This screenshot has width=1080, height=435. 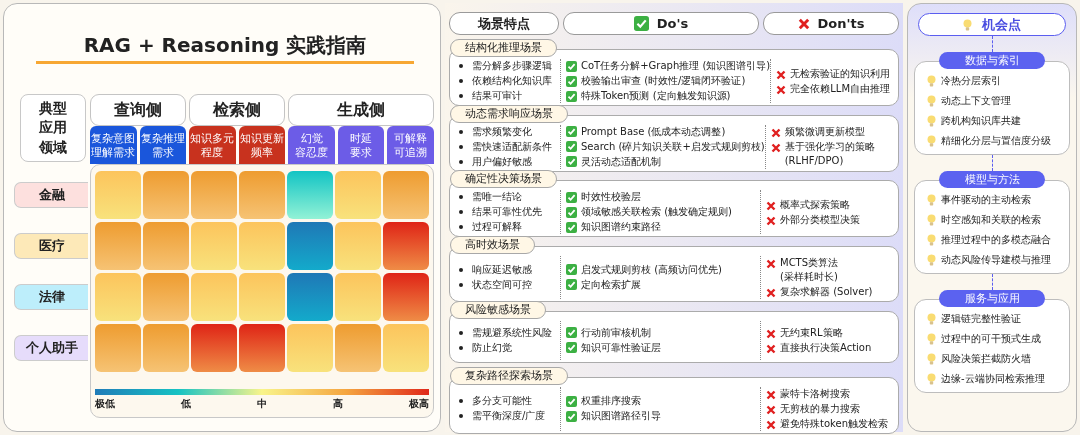 I want to click on column-header: 频率, so click(x=262, y=152).